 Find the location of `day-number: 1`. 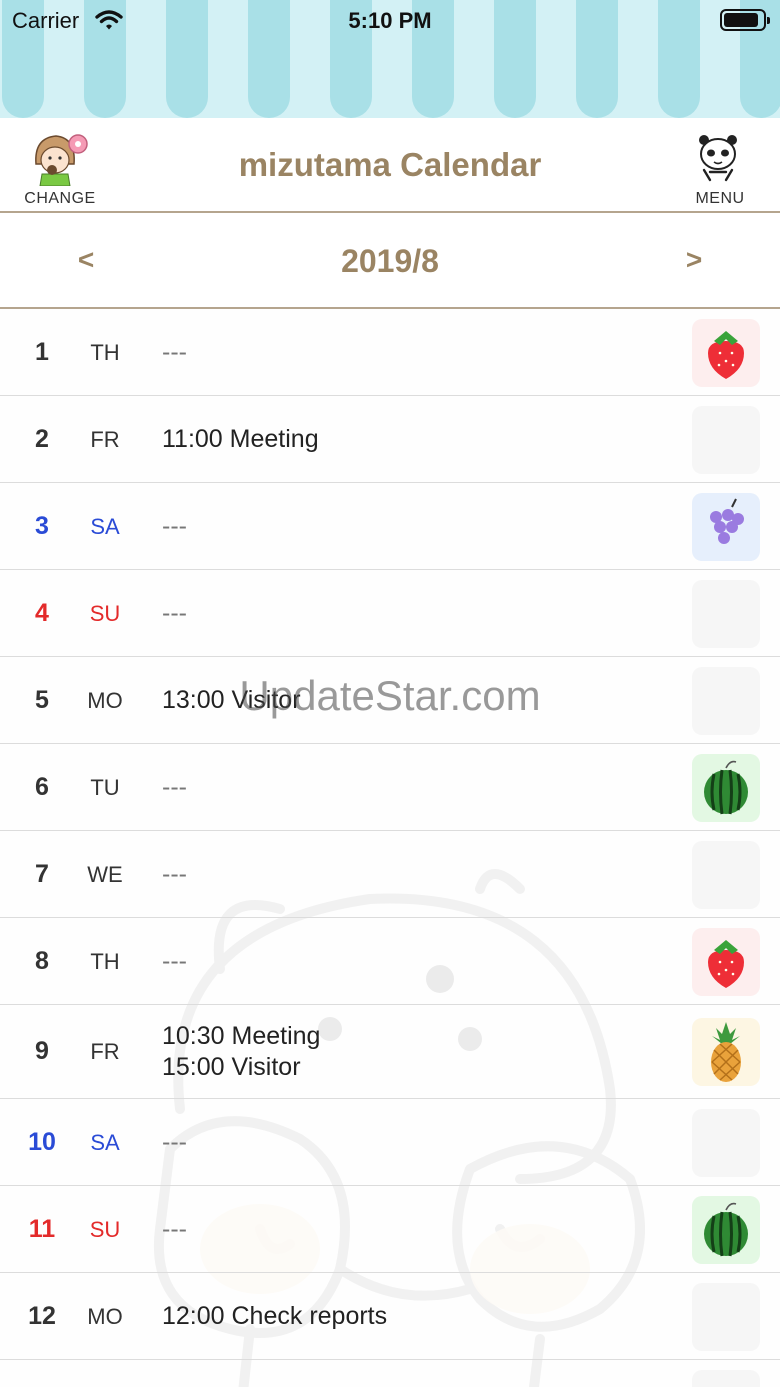

day-number: 1 is located at coordinates (42, 351).